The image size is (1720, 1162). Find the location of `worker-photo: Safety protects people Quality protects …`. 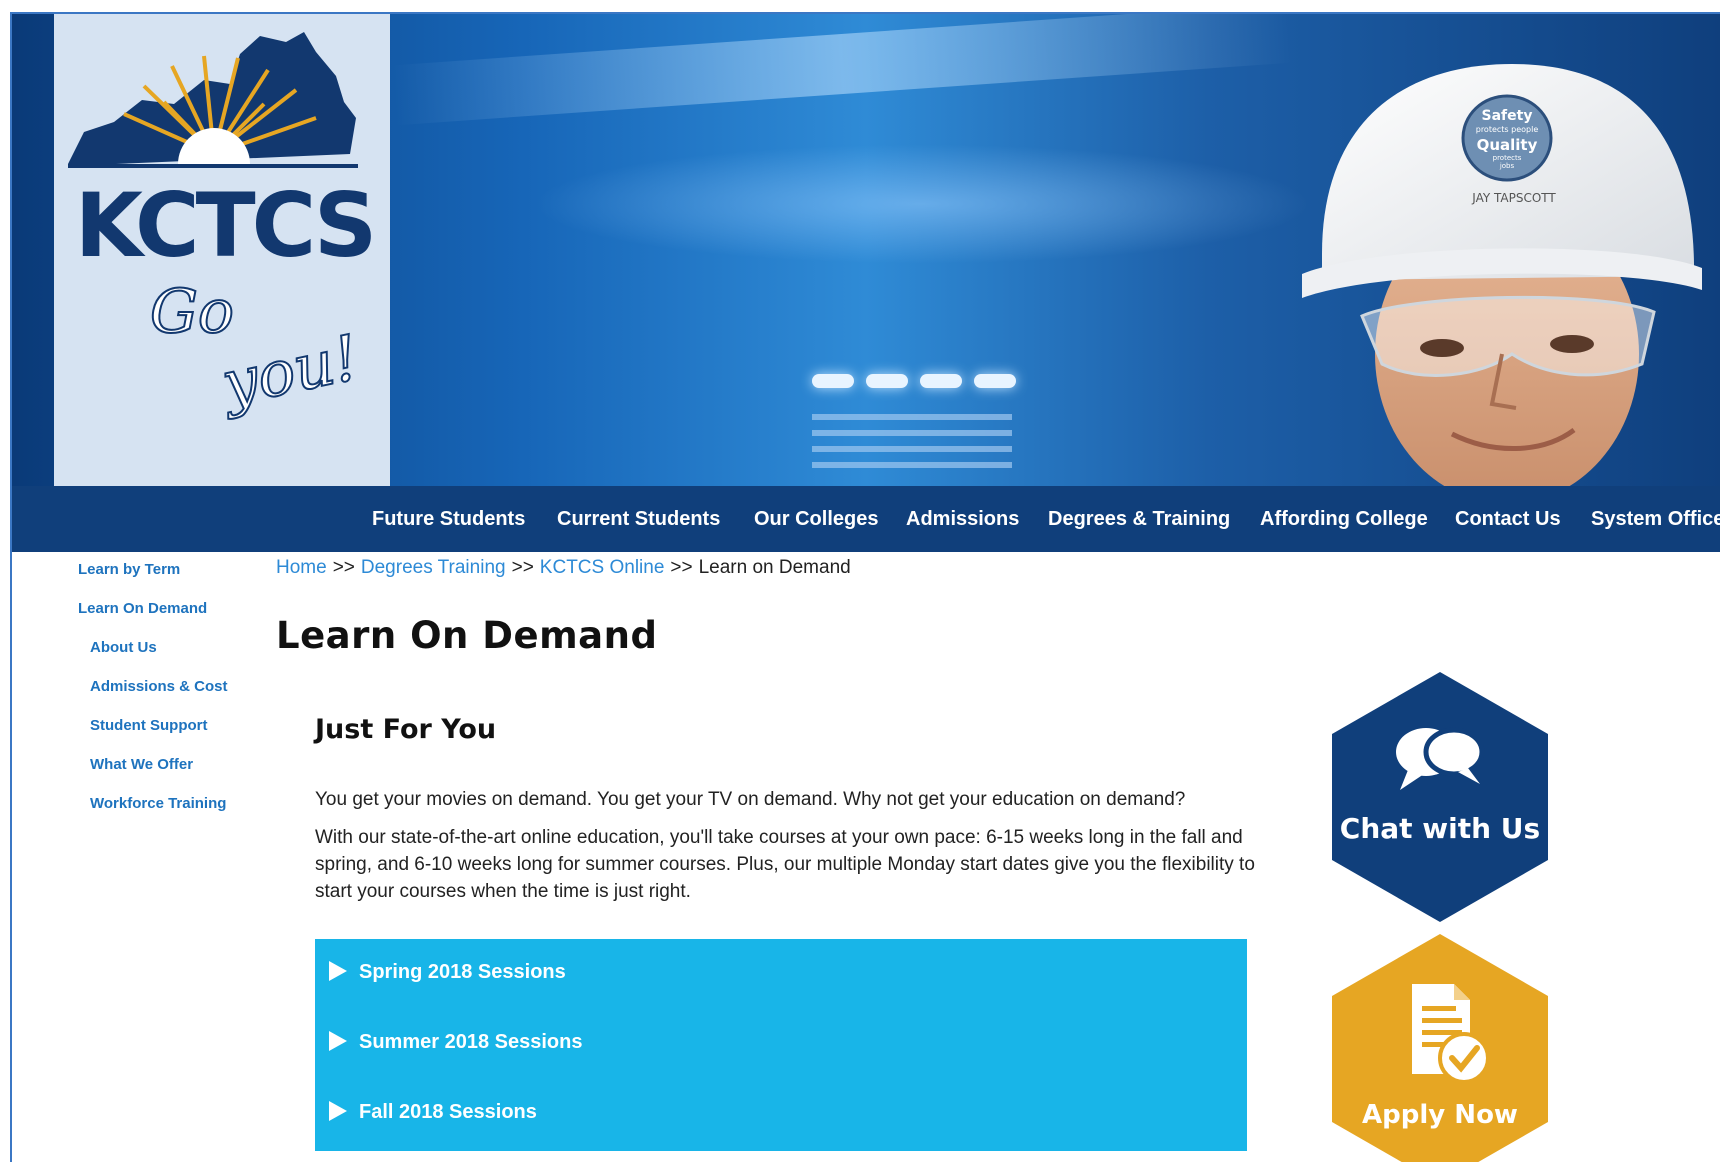

worker-photo: Safety protects people Quality protects … is located at coordinates (1502, 275).